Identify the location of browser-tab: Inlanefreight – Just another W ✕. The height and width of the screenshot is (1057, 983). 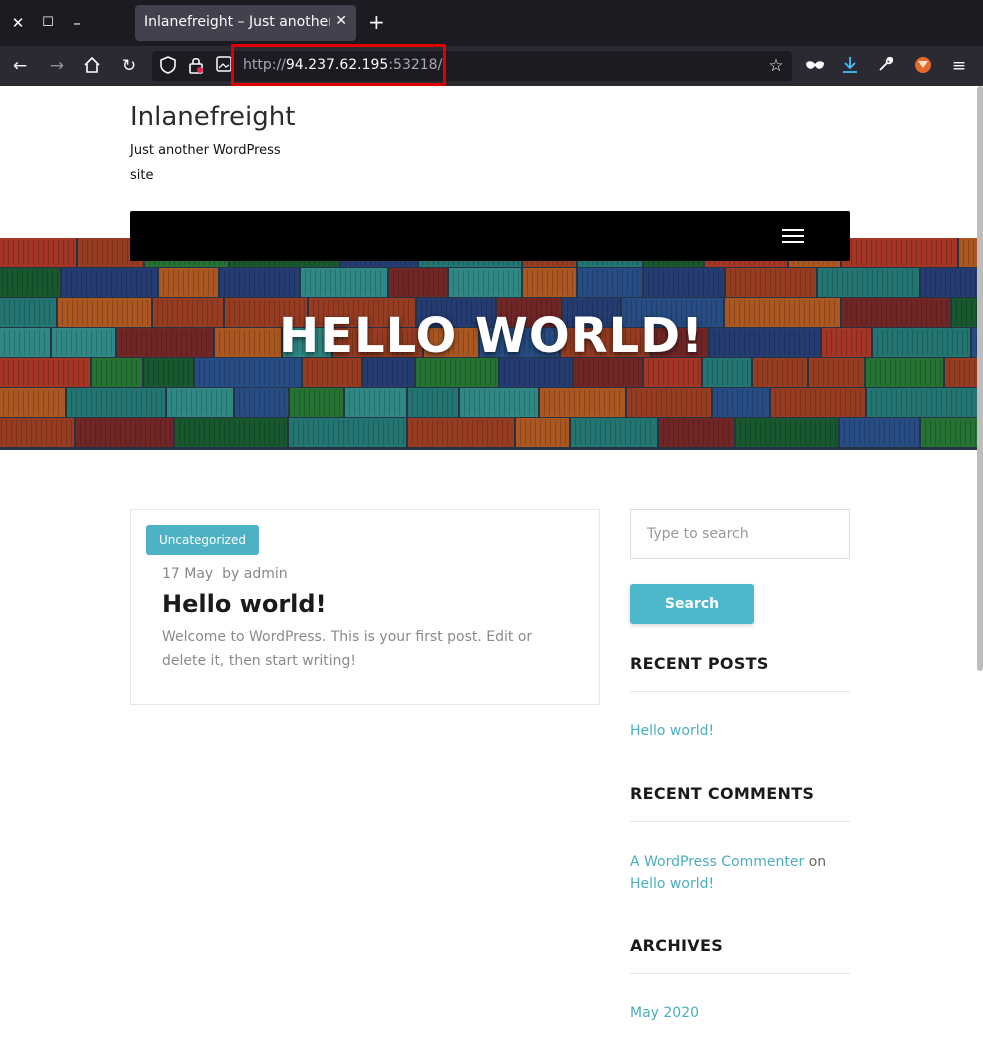
(245, 23).